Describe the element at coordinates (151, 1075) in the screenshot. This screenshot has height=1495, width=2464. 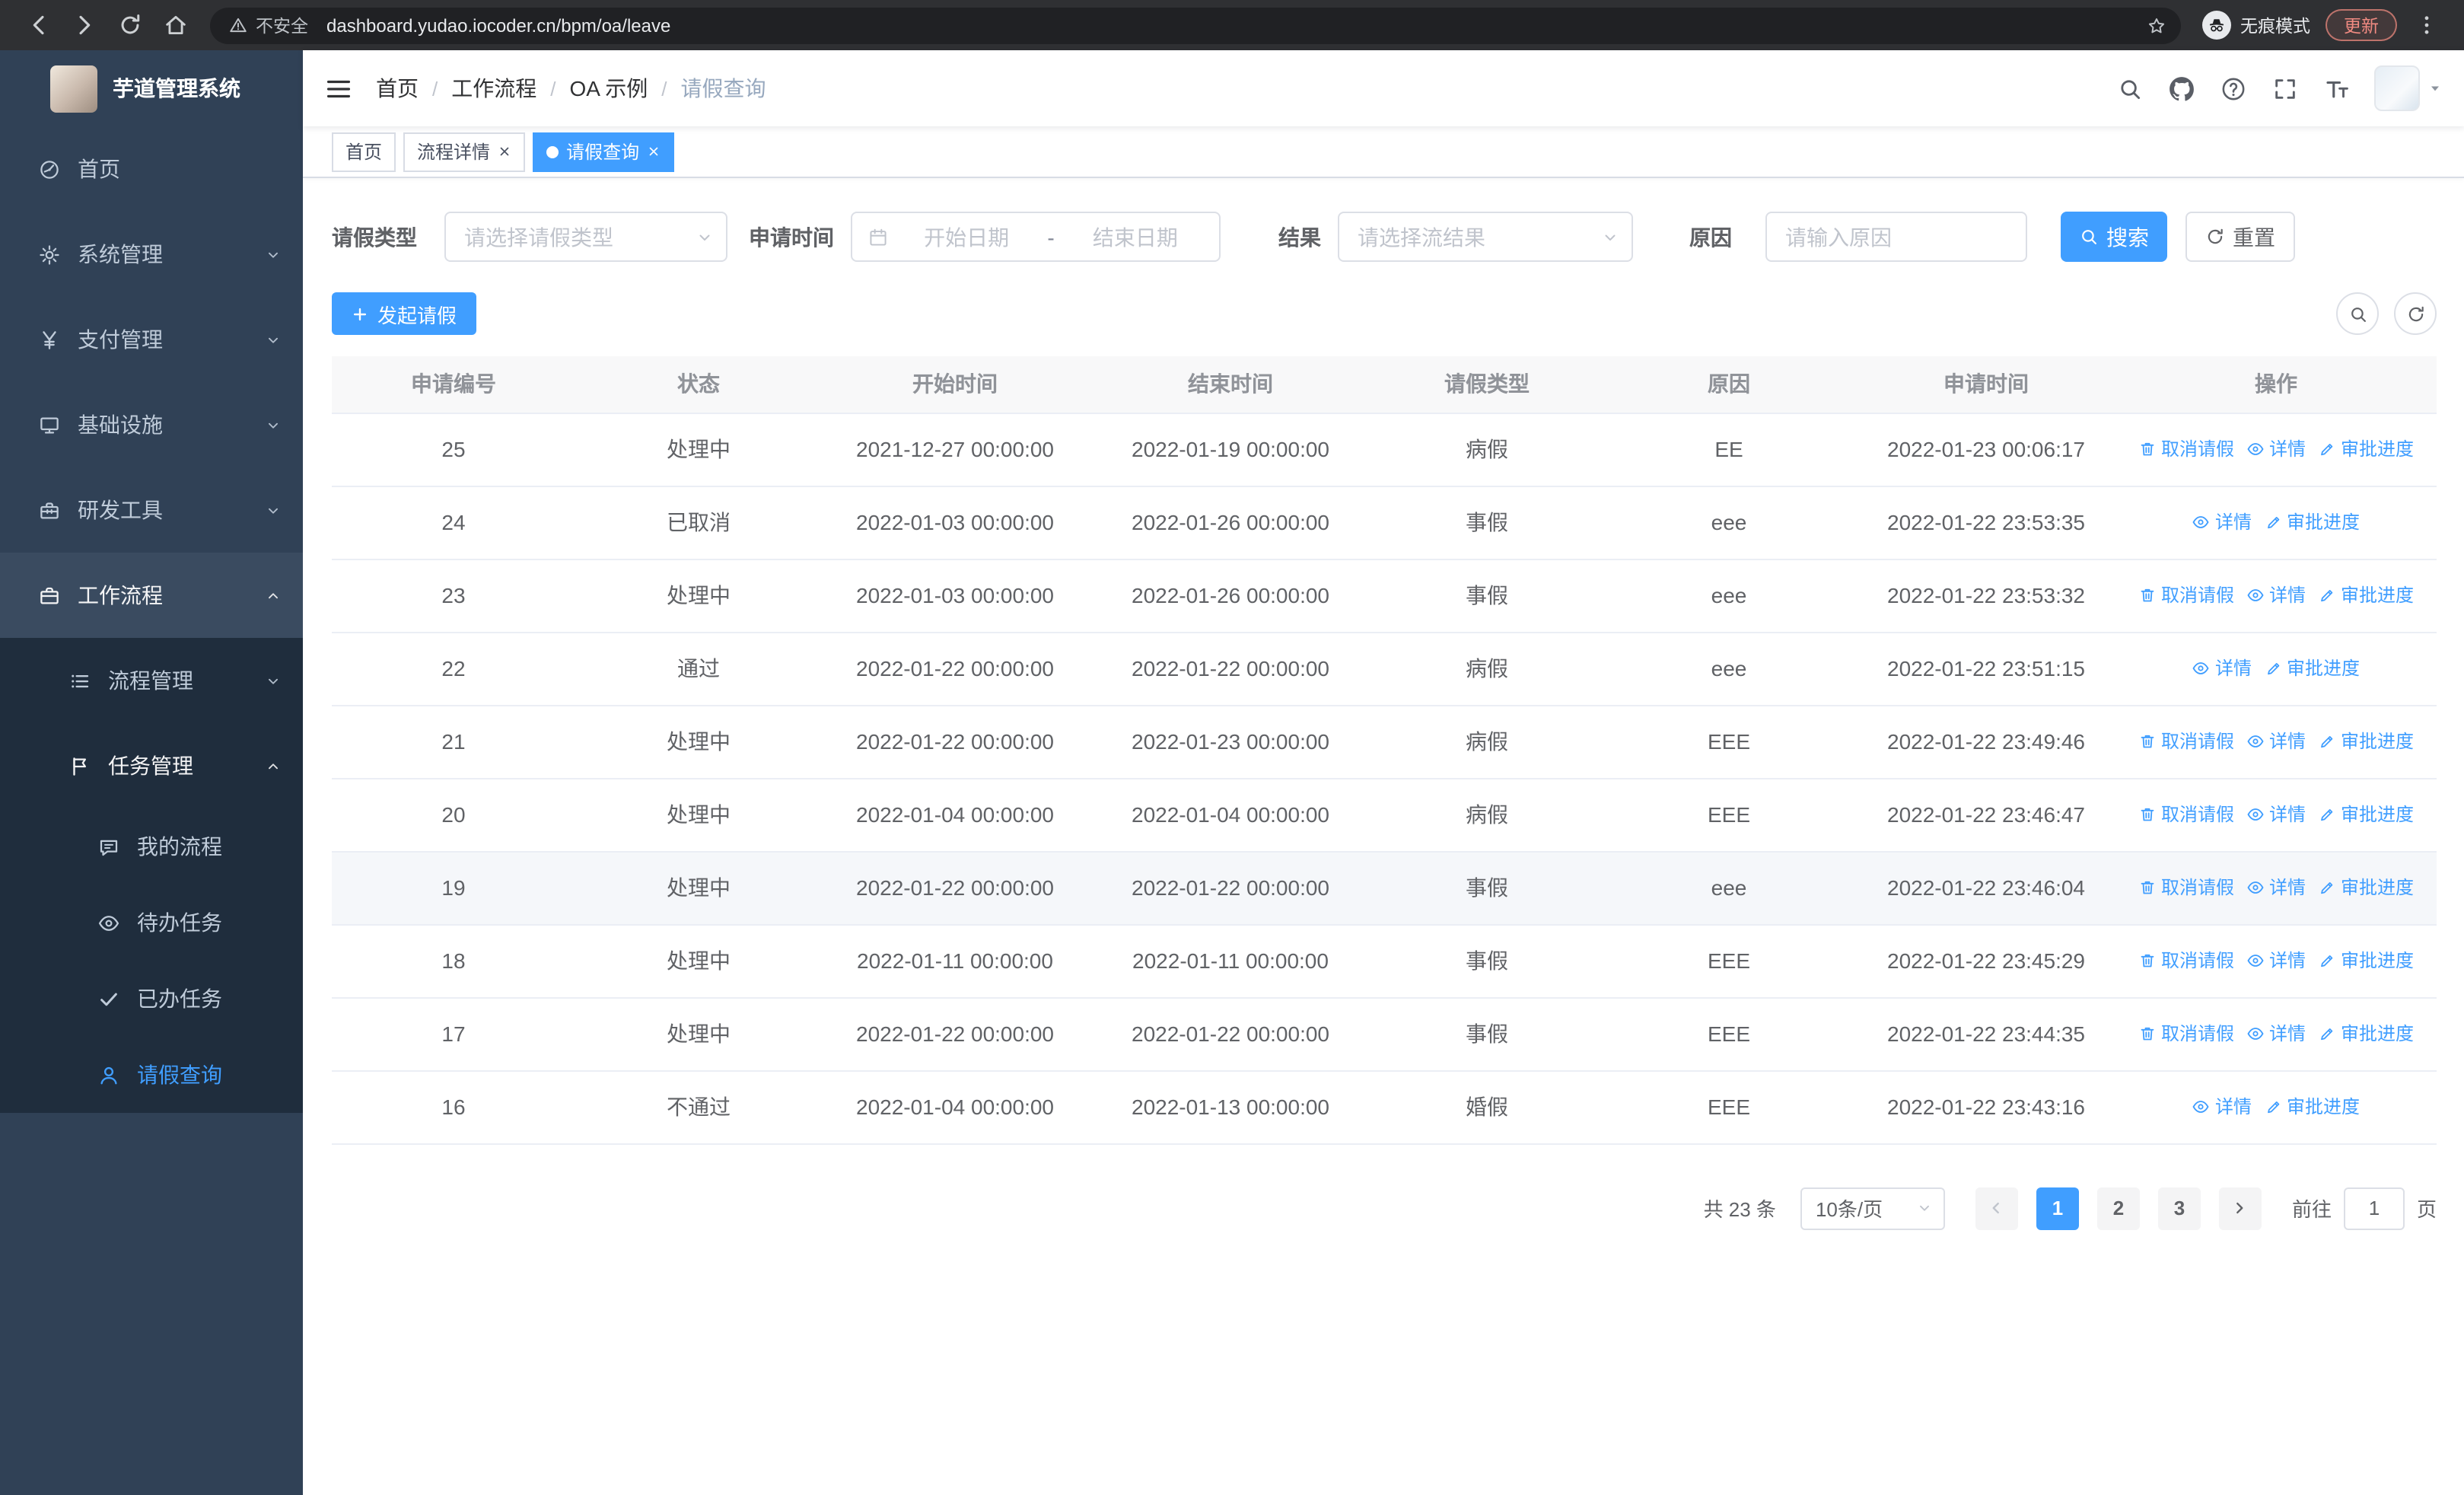
I see `sidebar-item-leave-query: 请假查询` at that location.